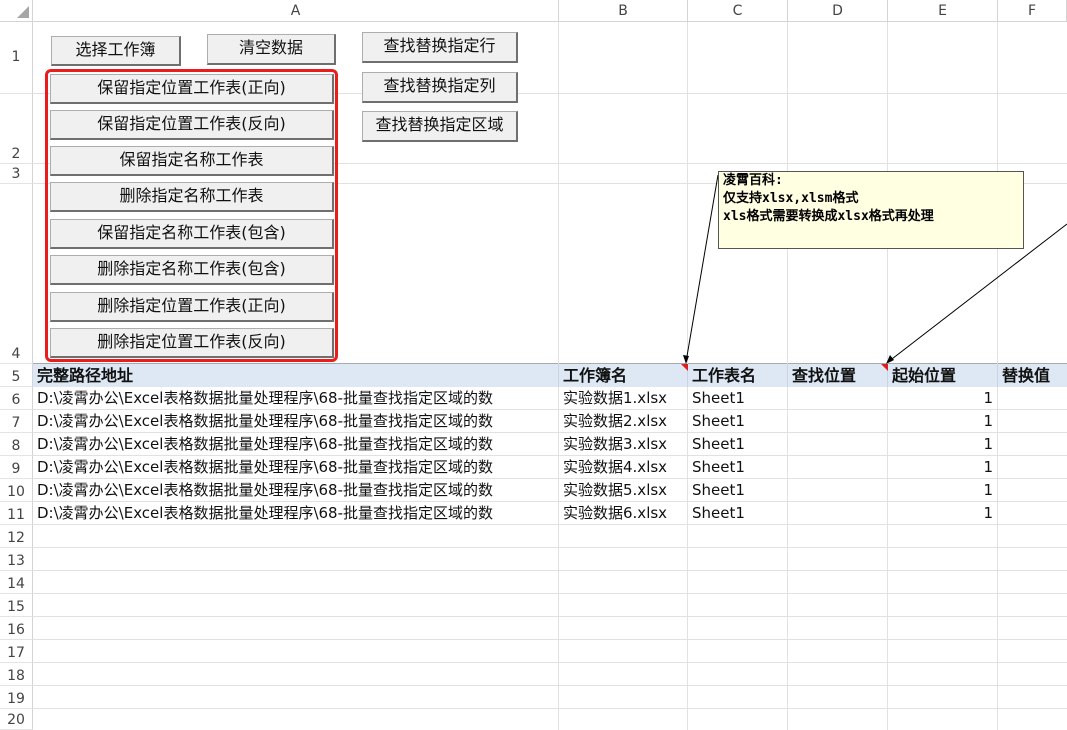 This screenshot has height=730, width=1067. What do you see at coordinates (828, 216) in the screenshot?
I see `comment-line-3: xls格式需要转换成xlsx格式再处理` at bounding box center [828, 216].